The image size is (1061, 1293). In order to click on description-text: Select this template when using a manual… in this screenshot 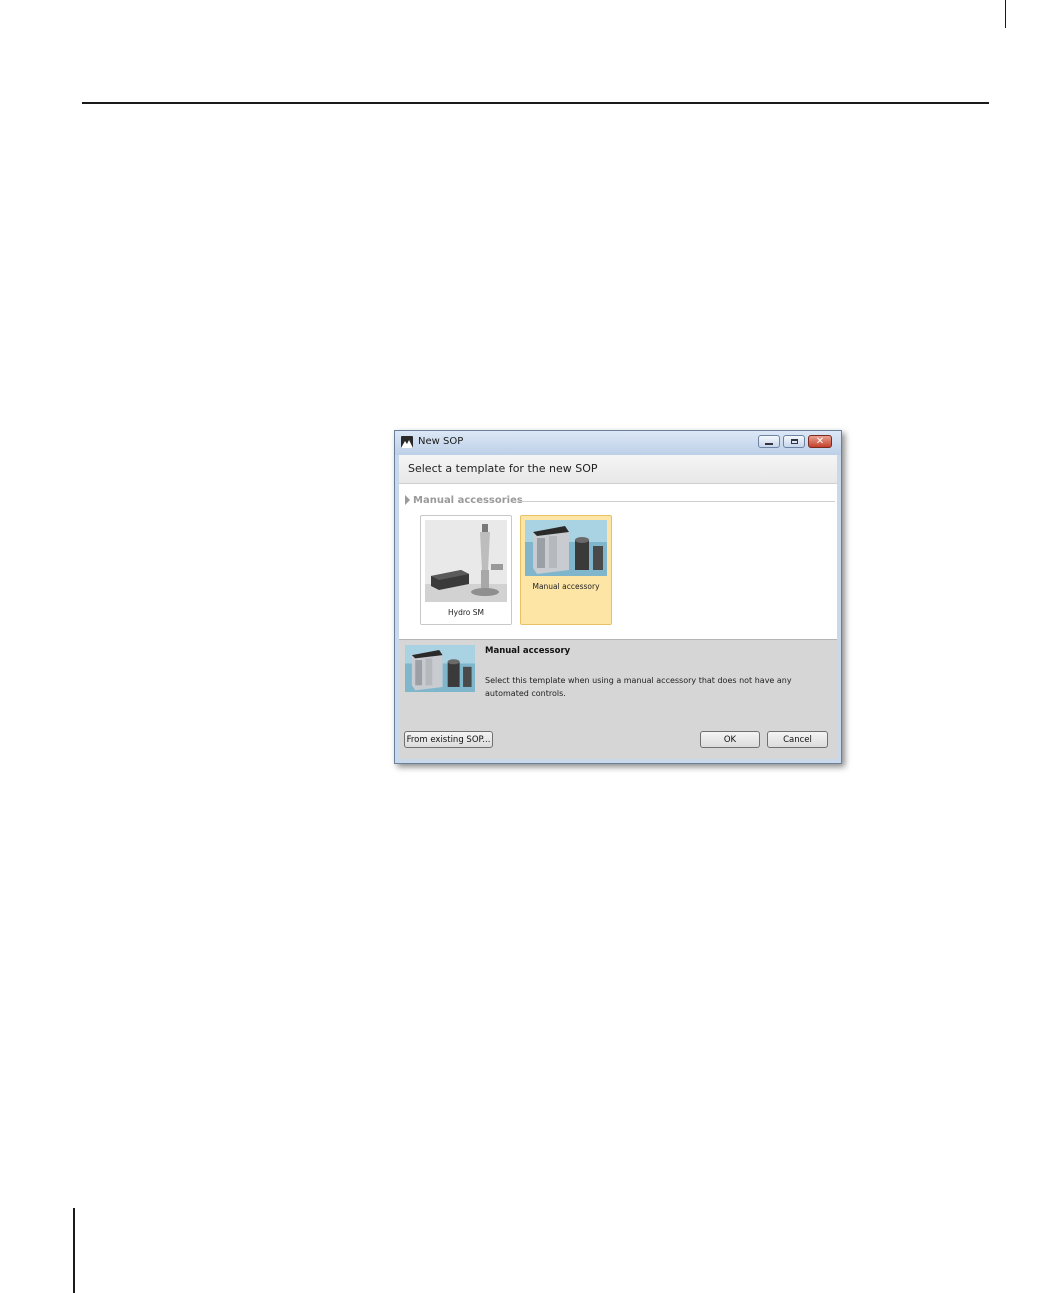, I will do `click(638, 687)`.